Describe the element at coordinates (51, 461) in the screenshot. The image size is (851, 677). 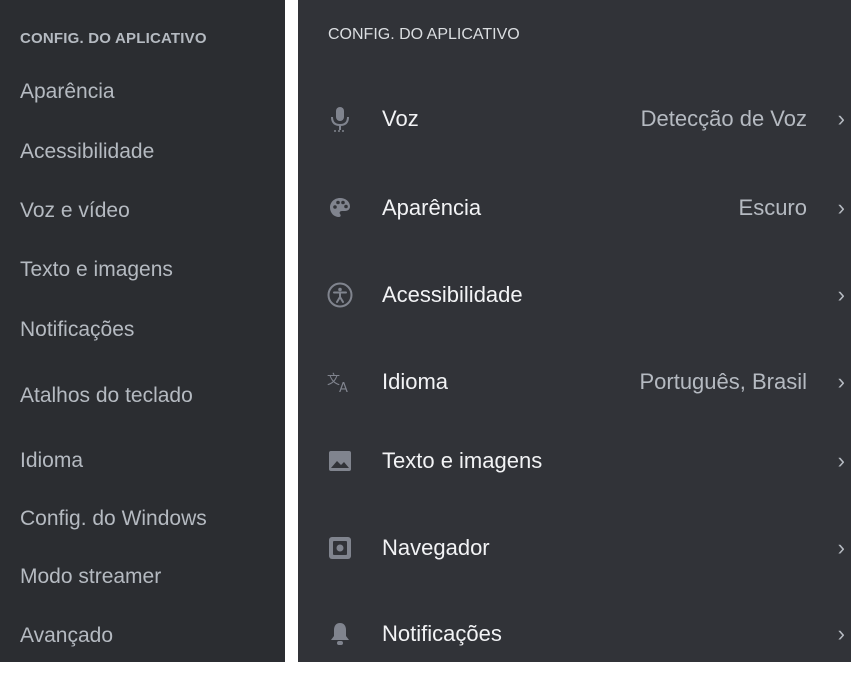
I see `sidebar-item-idioma: Idioma` at that location.